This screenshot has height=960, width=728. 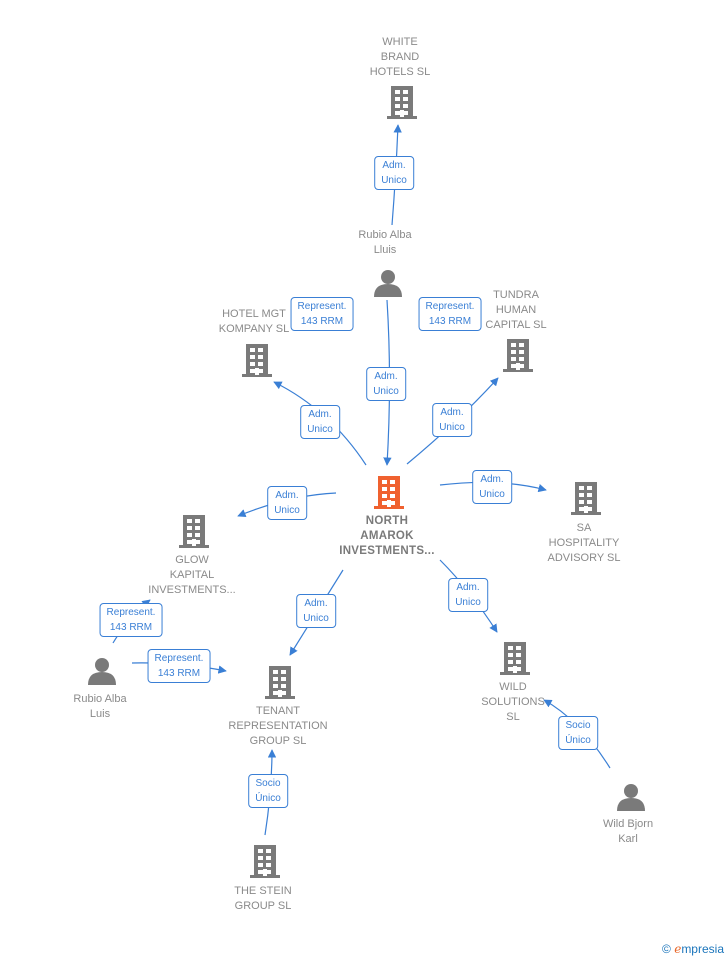 What do you see at coordinates (278, 711) in the screenshot?
I see `node-label-line: TENANT` at bounding box center [278, 711].